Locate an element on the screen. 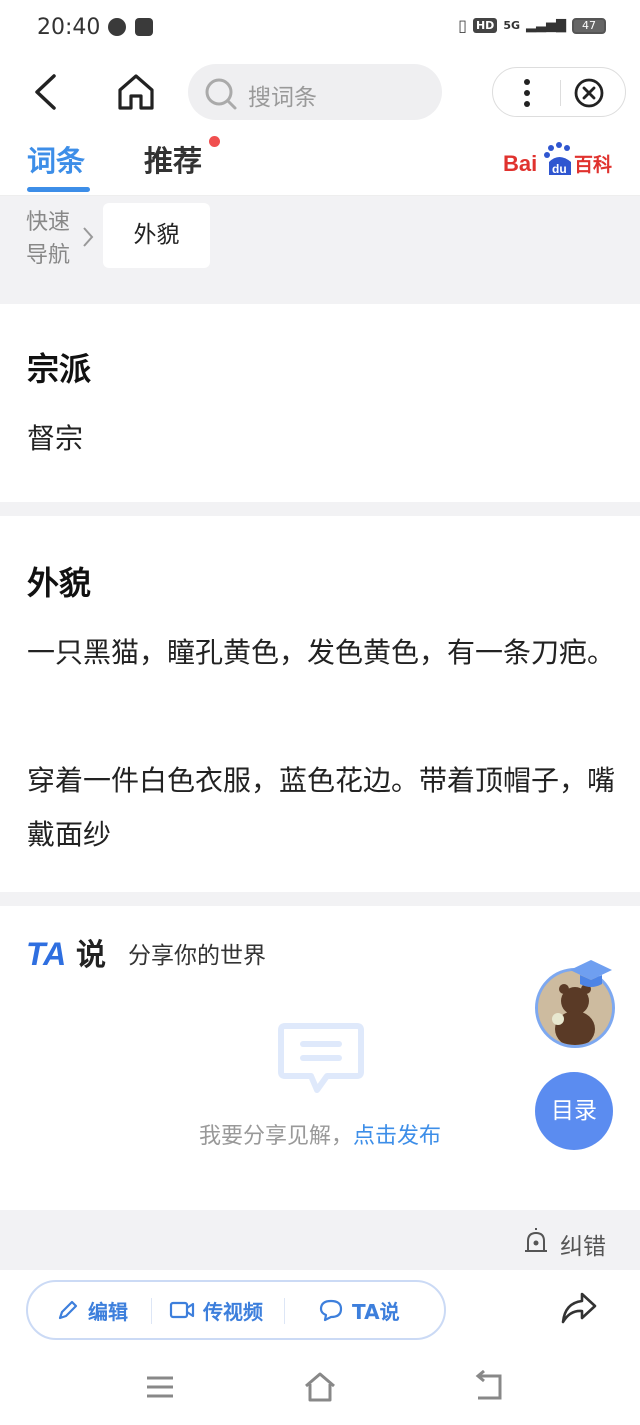 This screenshot has height=1425, width=640. play-icon is located at coordinates (144, 27).